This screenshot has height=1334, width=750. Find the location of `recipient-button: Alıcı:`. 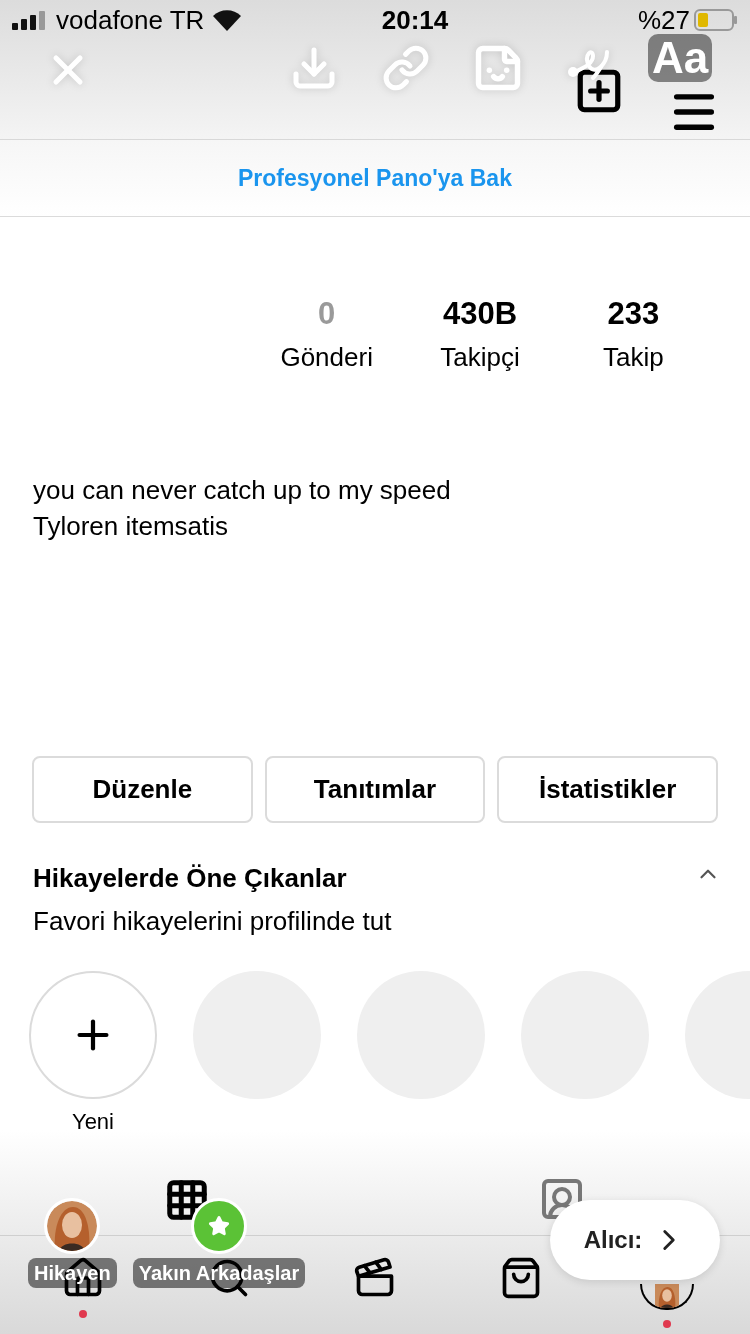

recipient-button: Alıcı: is located at coordinates (635, 1240).